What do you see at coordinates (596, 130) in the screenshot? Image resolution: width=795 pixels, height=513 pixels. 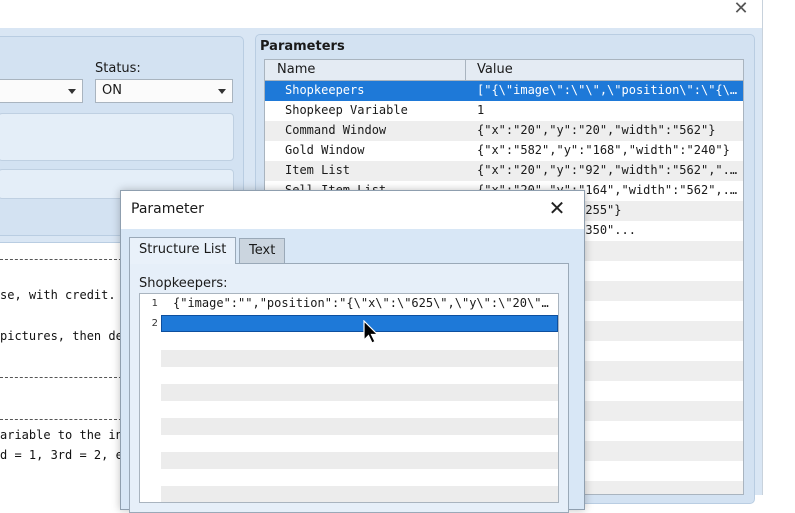 I see `parameter-value: {"x":"20","y":"20","width":"562"}` at bounding box center [596, 130].